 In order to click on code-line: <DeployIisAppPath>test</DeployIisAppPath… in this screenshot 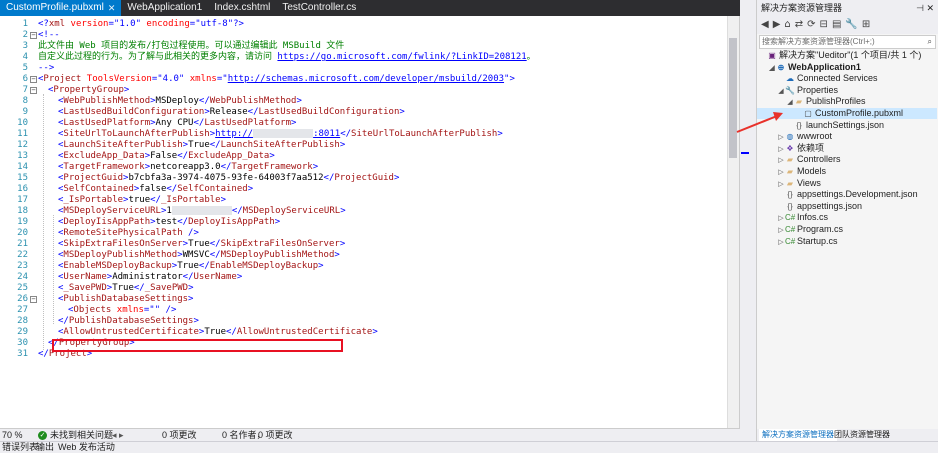, I will do `click(169, 222)`.